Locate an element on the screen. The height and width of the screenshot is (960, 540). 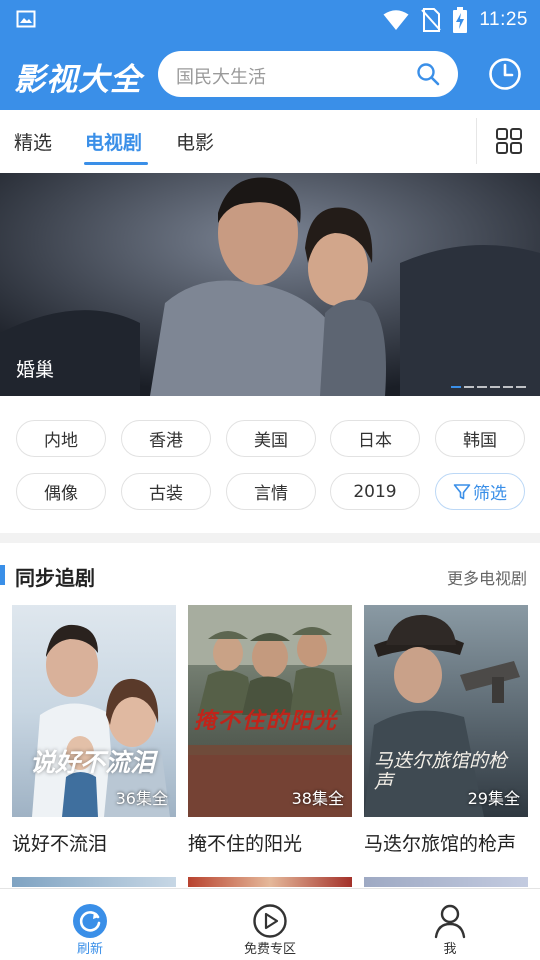
active-tab-indicator is located at coordinates (116, 163).